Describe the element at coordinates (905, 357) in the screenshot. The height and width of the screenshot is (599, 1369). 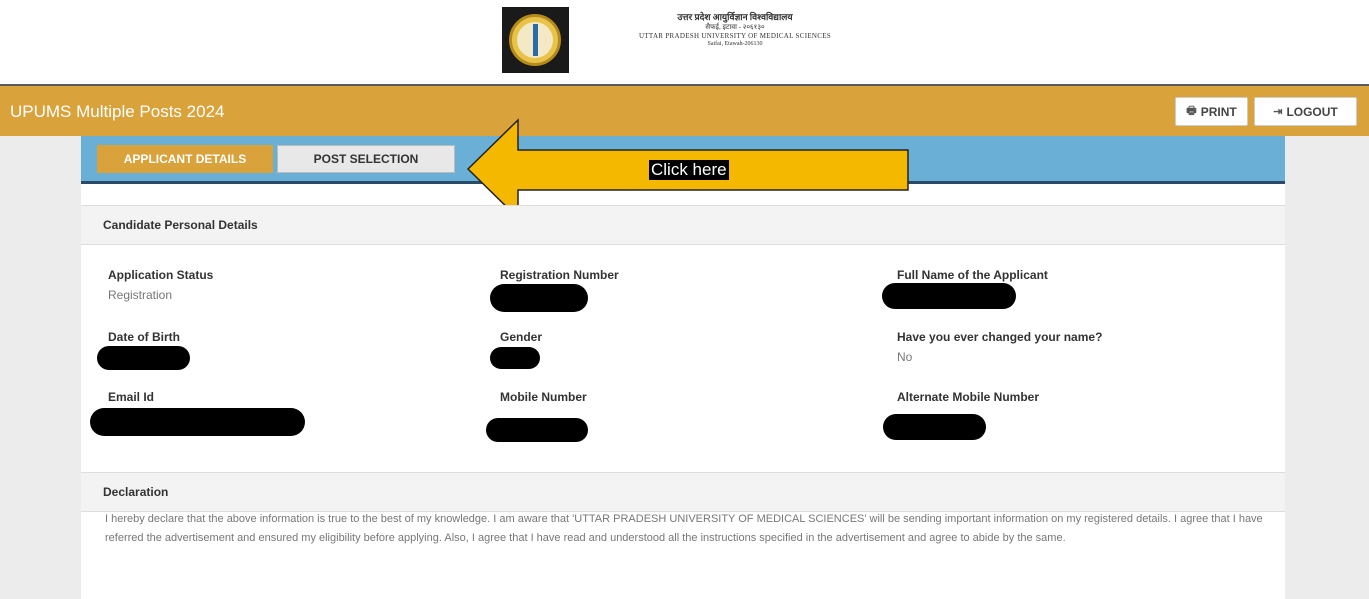
I see `name-changed-value: No` at that location.